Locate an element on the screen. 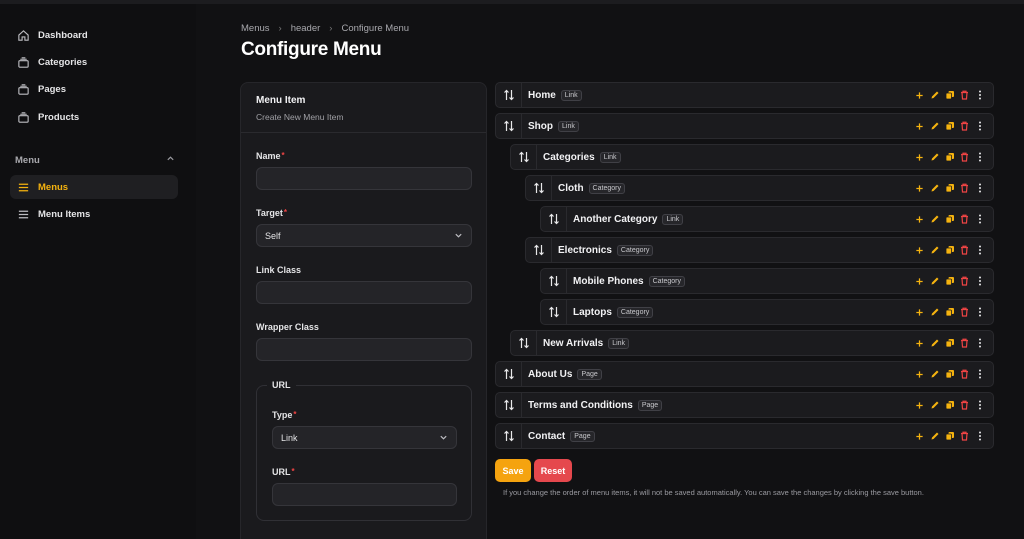  sidebar-item-dashboard: Dashboard is located at coordinates (94, 35).